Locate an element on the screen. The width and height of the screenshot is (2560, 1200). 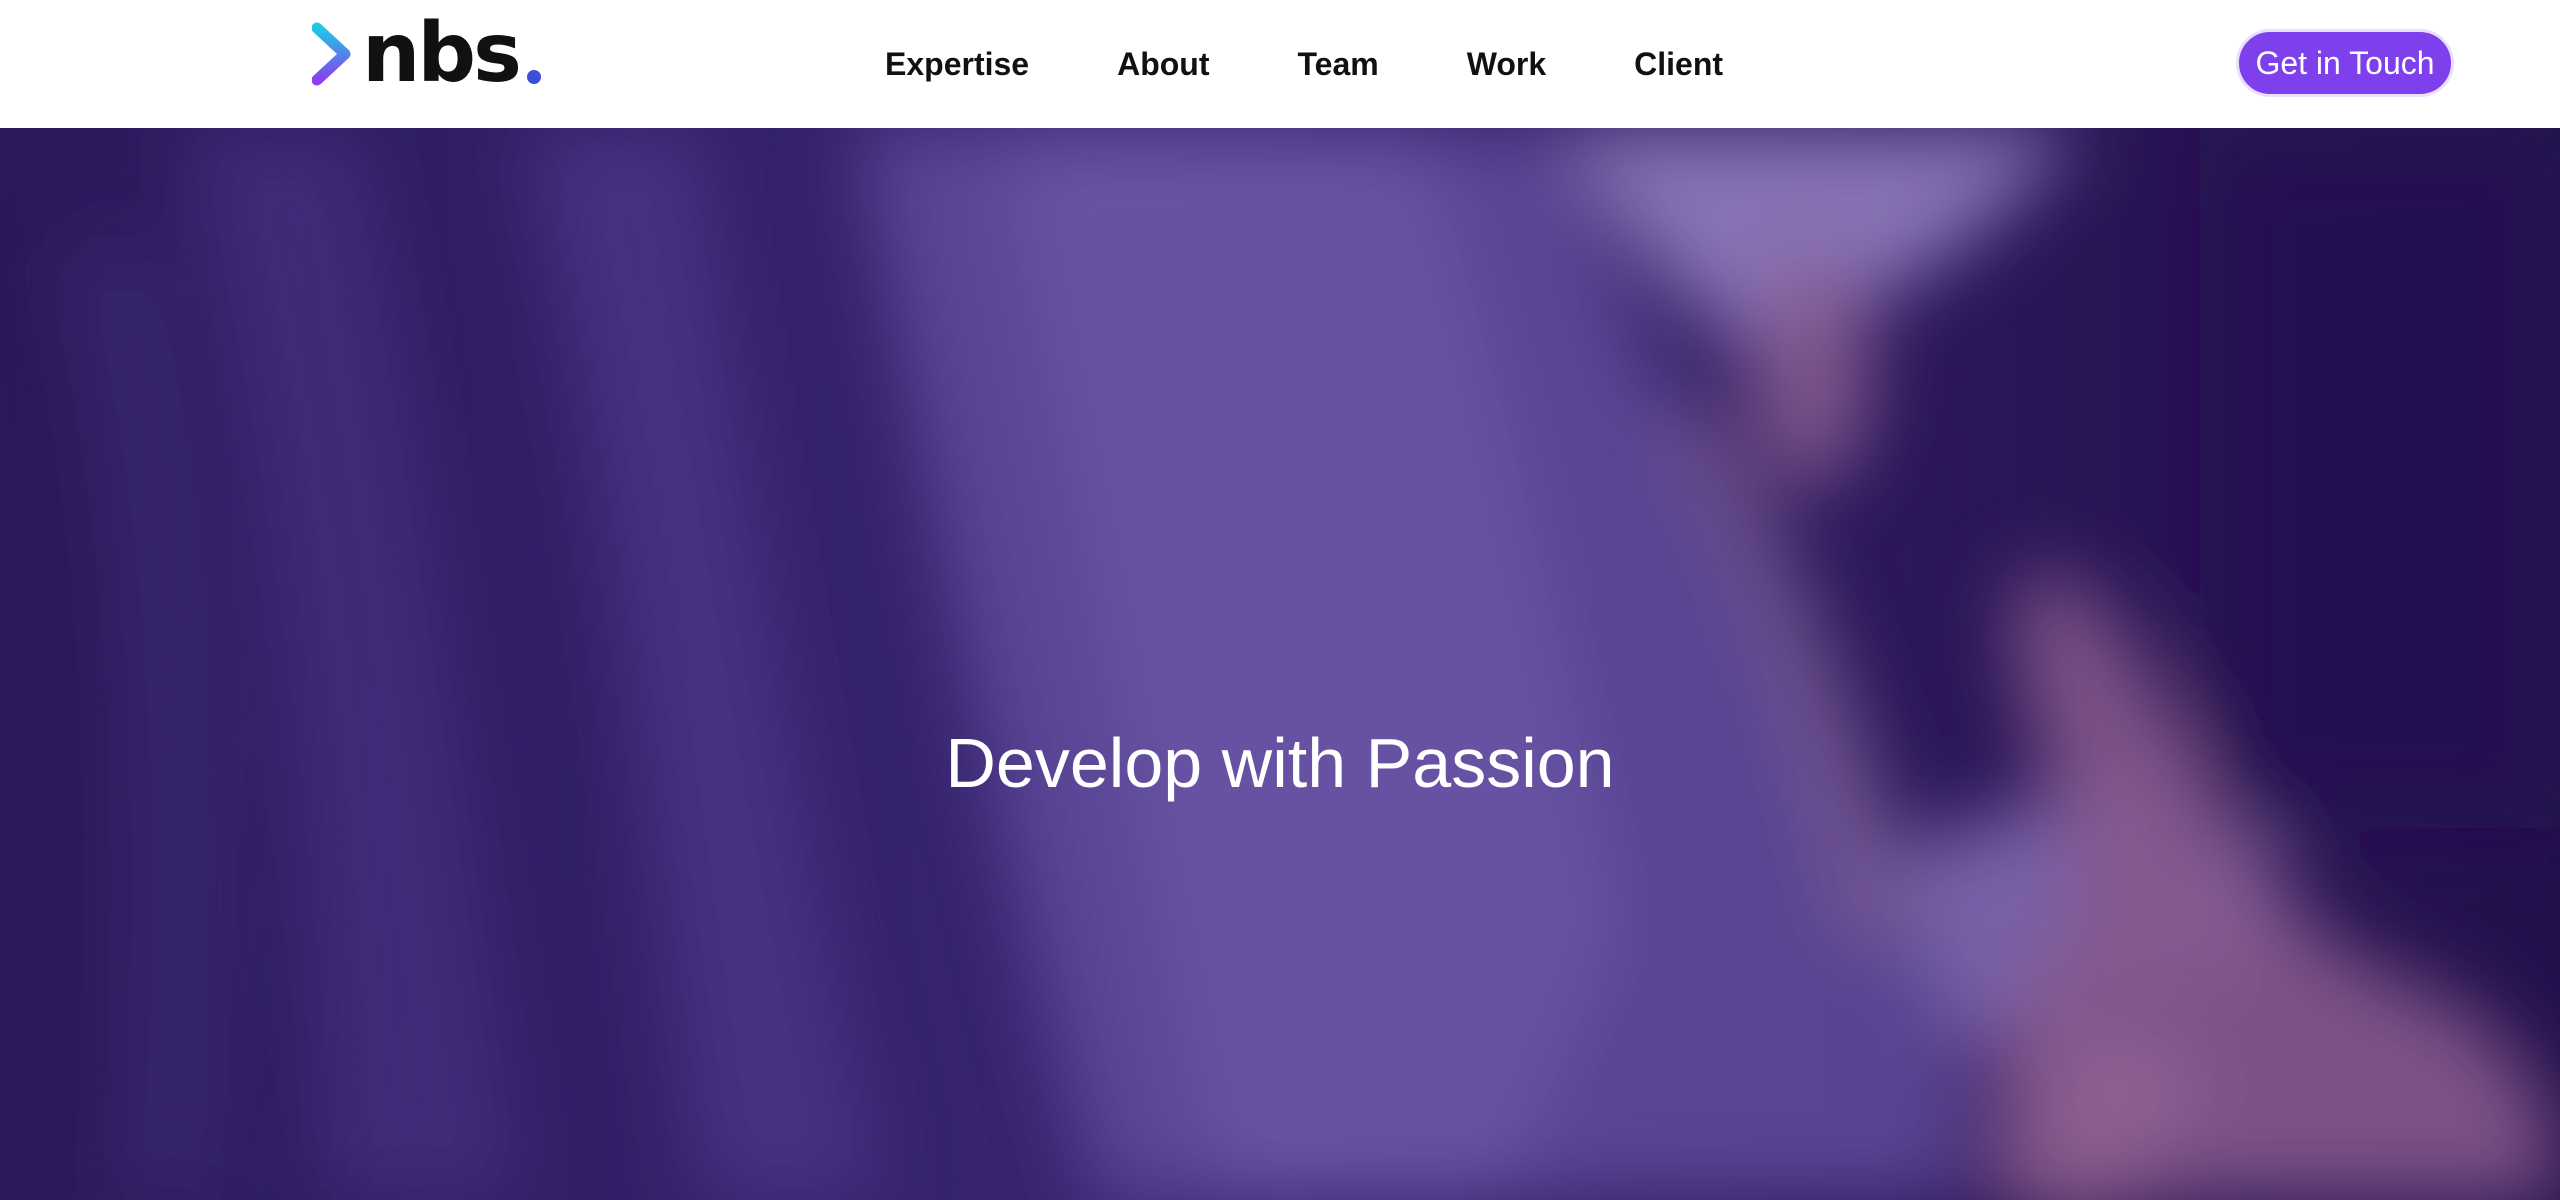
hero-title: Develop with Passion is located at coordinates (1280, 763).